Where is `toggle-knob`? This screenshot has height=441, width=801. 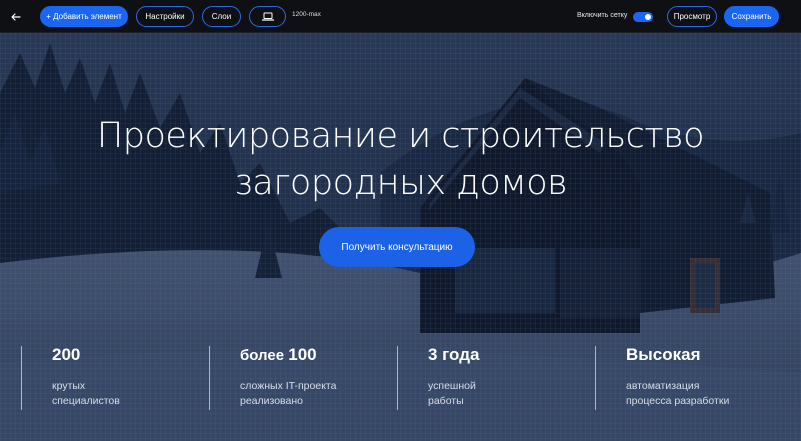 toggle-knob is located at coordinates (648, 17).